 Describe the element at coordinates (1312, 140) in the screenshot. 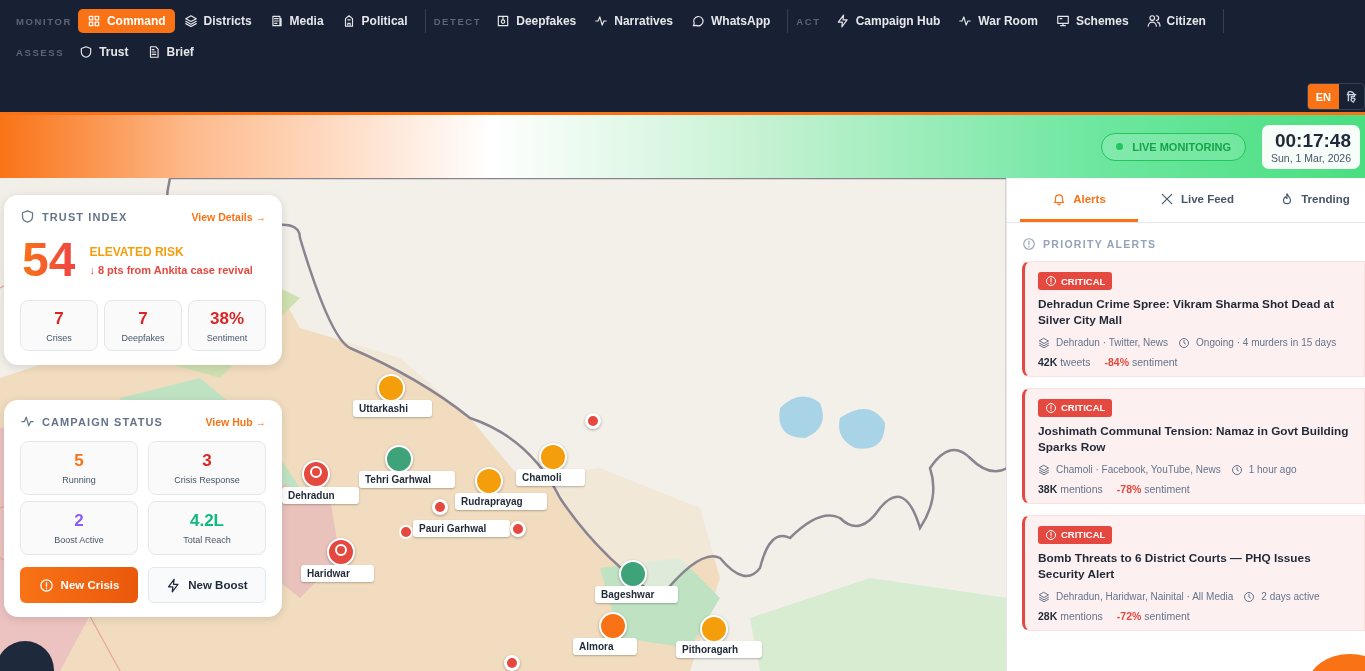

I see `clock-time: 00:17:48` at that location.